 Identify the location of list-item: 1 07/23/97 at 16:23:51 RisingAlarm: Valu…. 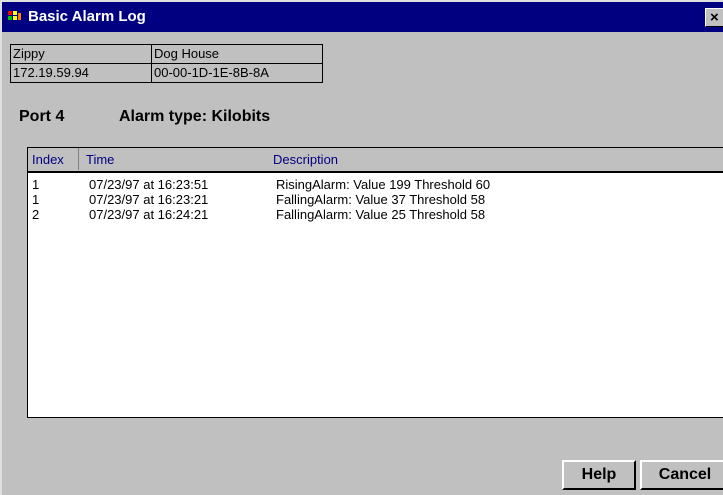
(375, 184).